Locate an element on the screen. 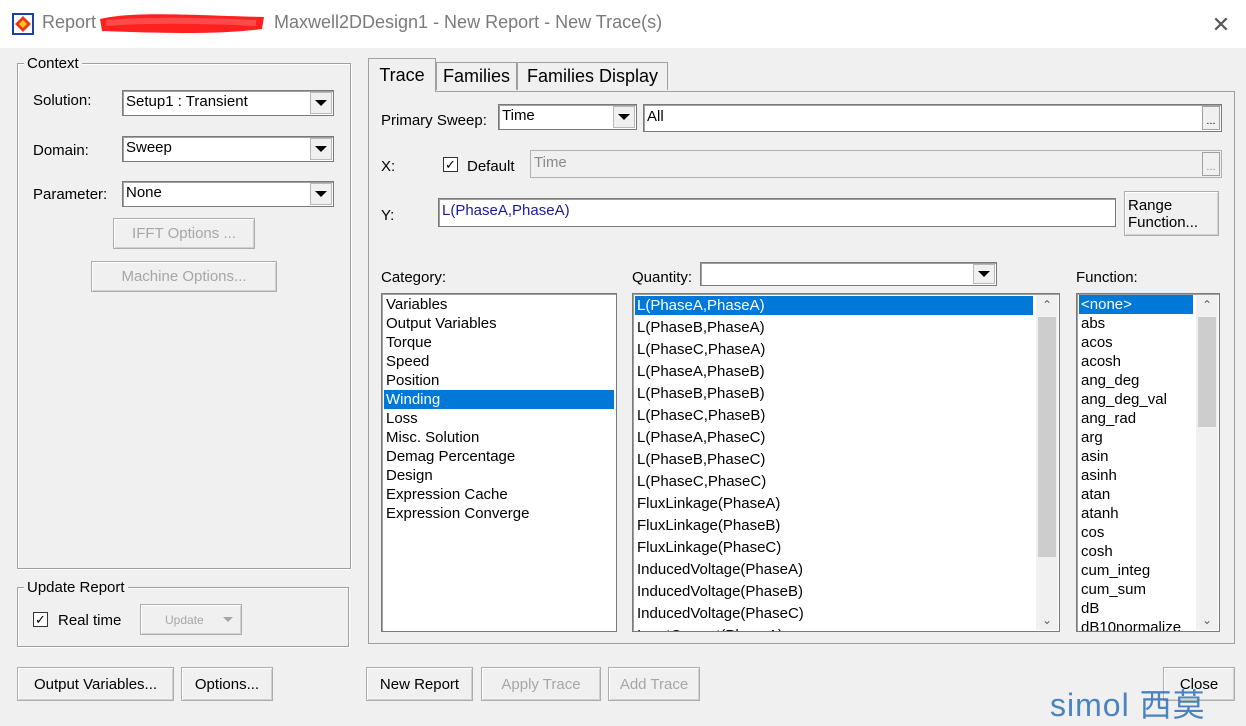 Image resolution: width=1246 pixels, height=726 pixels. quantity-scrollbar: ⌃ ⌄ is located at coordinates (1047, 462).